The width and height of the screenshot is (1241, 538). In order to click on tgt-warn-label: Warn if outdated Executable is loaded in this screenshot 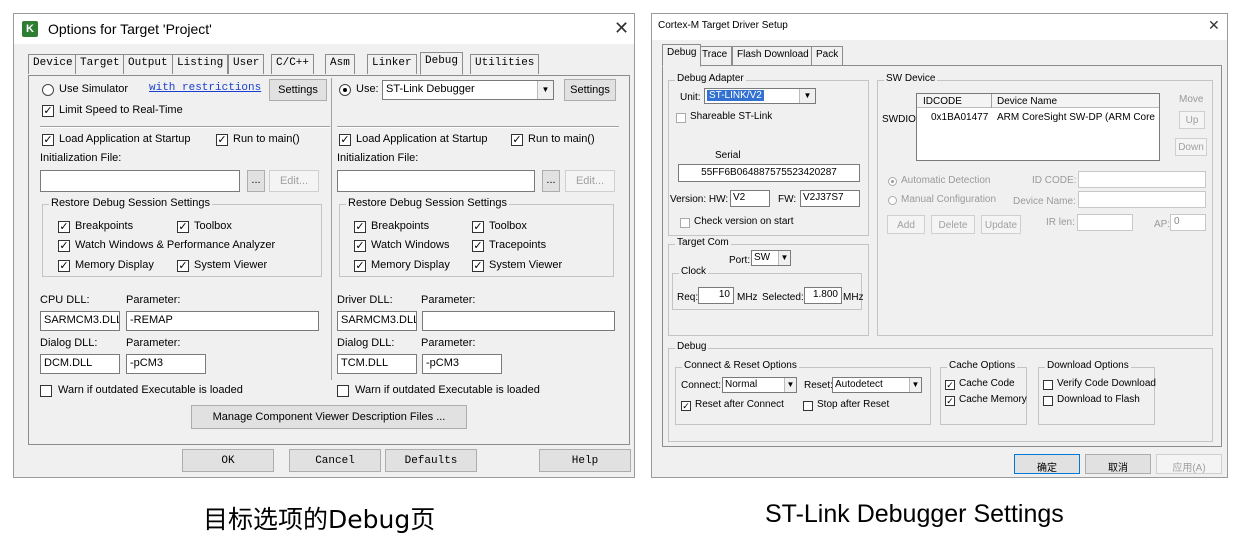, I will do `click(447, 390)`.